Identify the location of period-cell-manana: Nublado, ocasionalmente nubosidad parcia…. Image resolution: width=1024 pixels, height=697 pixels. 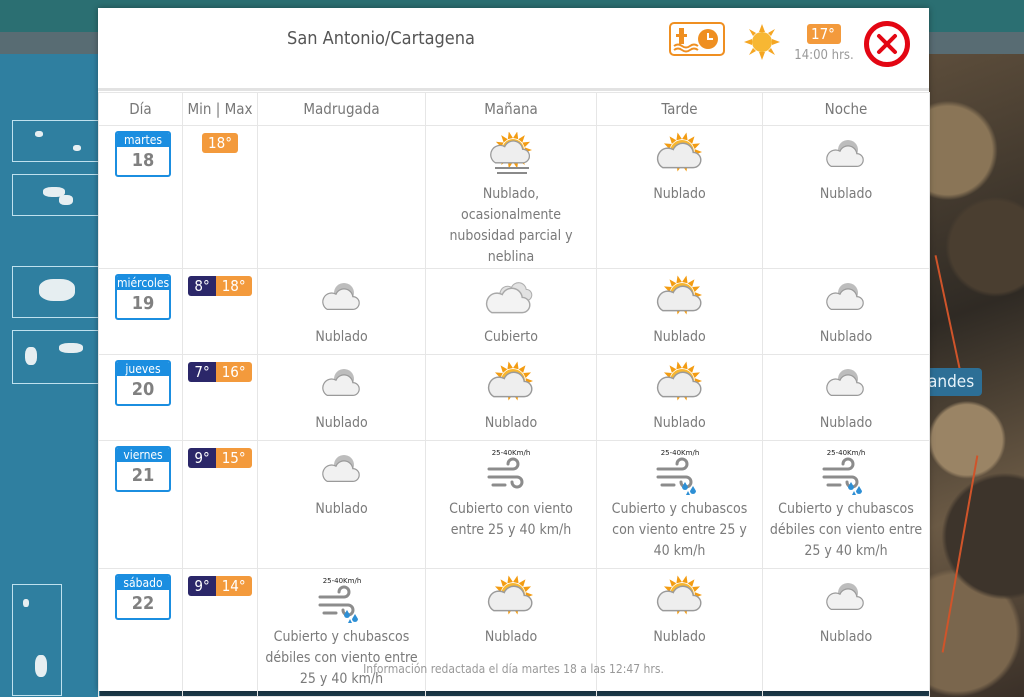
(511, 197).